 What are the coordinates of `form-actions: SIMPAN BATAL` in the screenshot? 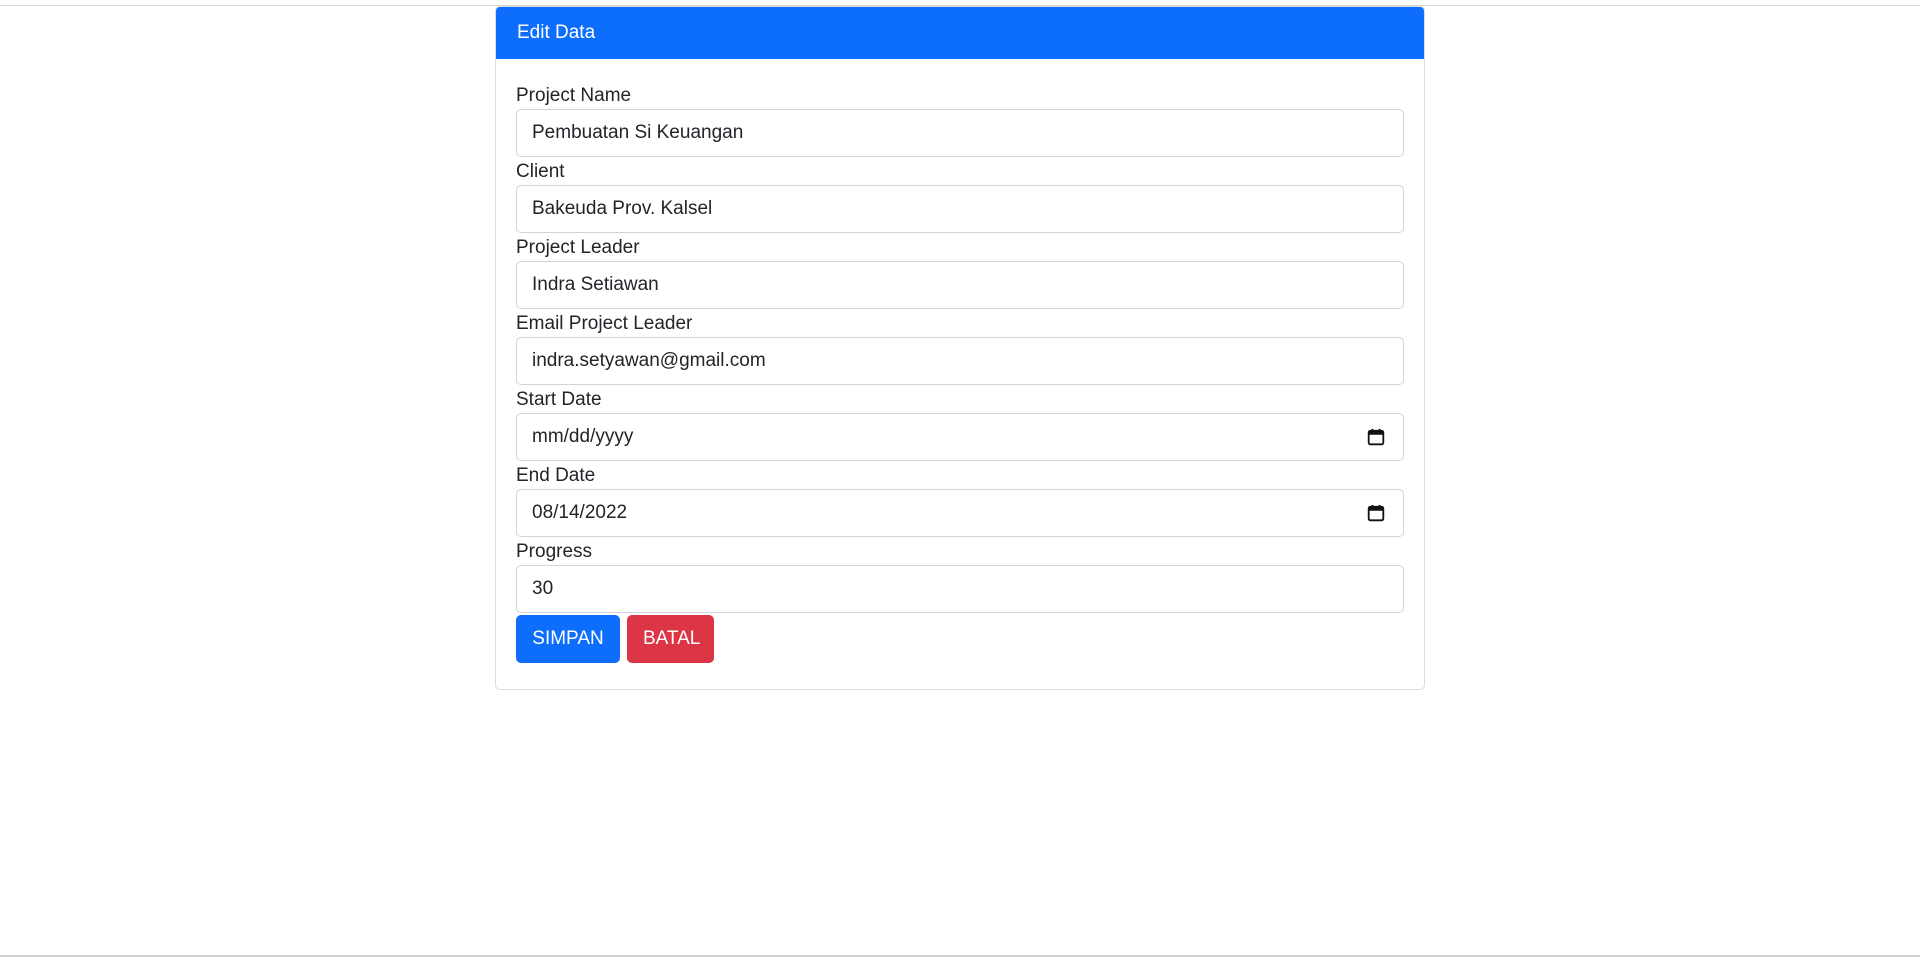 It's located at (960, 639).